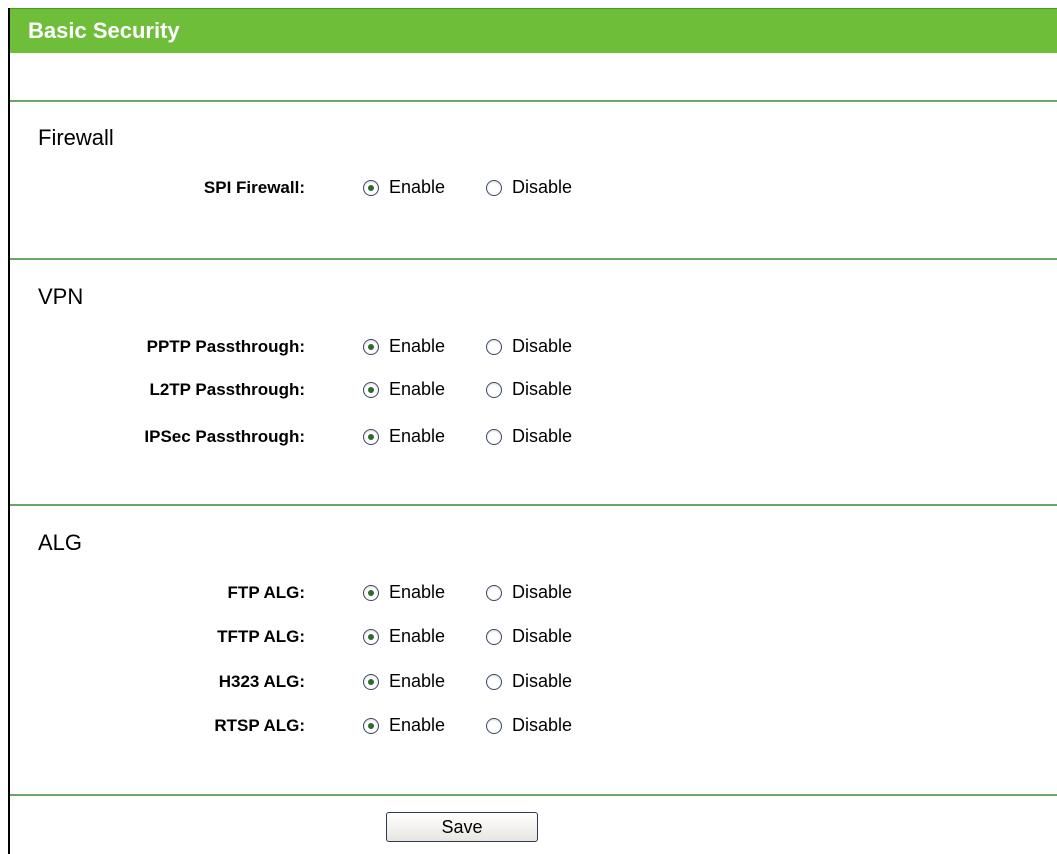 The width and height of the screenshot is (1057, 854). I want to click on row-h323-alg: H323 ALG: Enable Disable, so click(533, 683).